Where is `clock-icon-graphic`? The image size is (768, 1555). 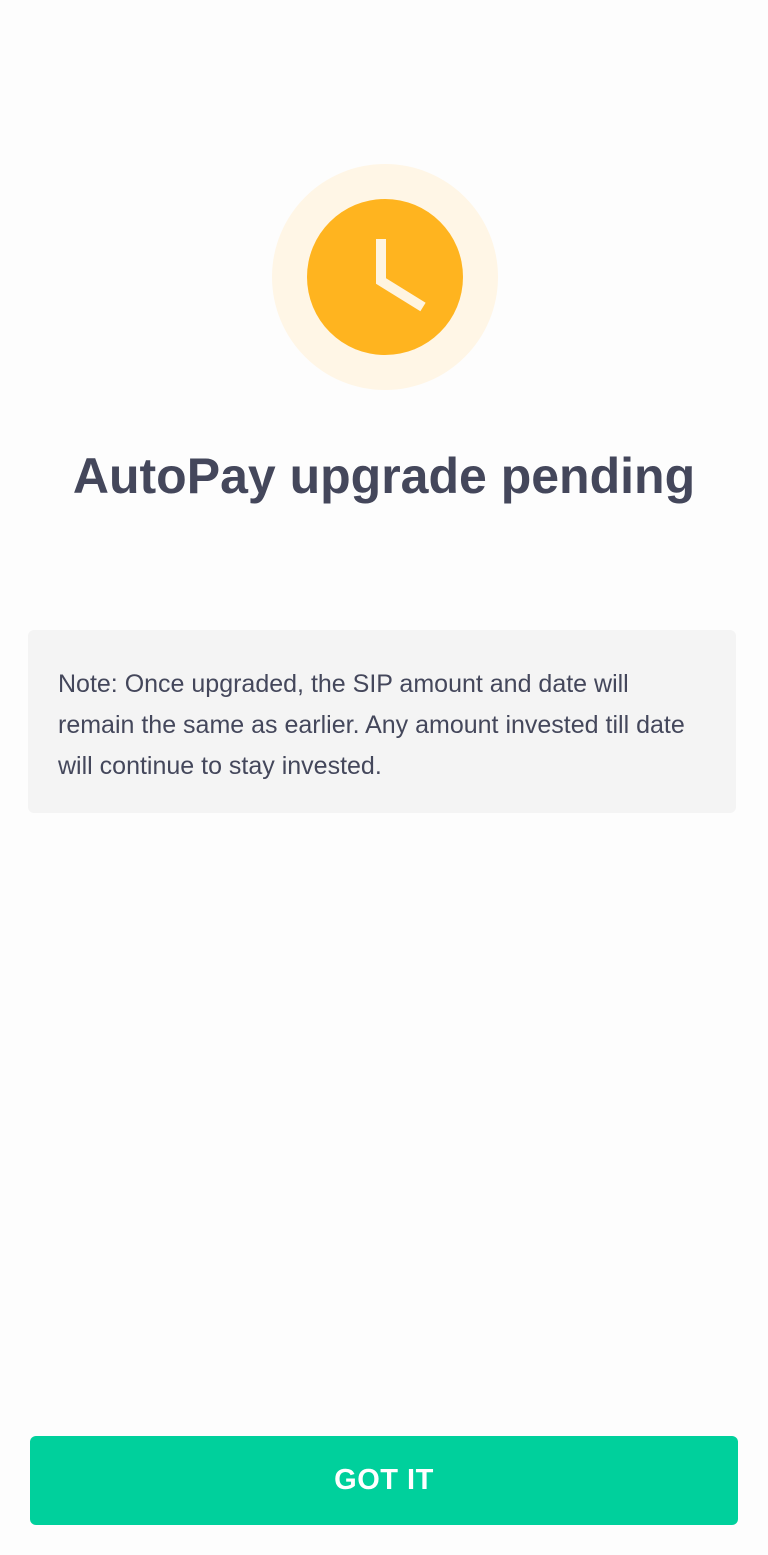
clock-icon-graphic is located at coordinates (385, 277).